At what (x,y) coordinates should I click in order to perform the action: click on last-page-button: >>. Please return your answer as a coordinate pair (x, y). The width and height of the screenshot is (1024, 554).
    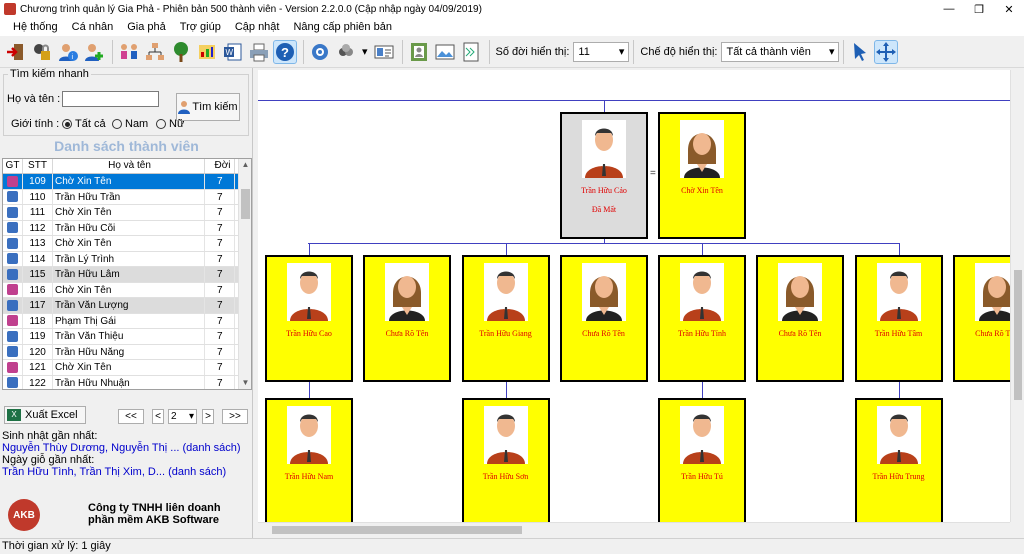
    Looking at the image, I should click on (235, 416).